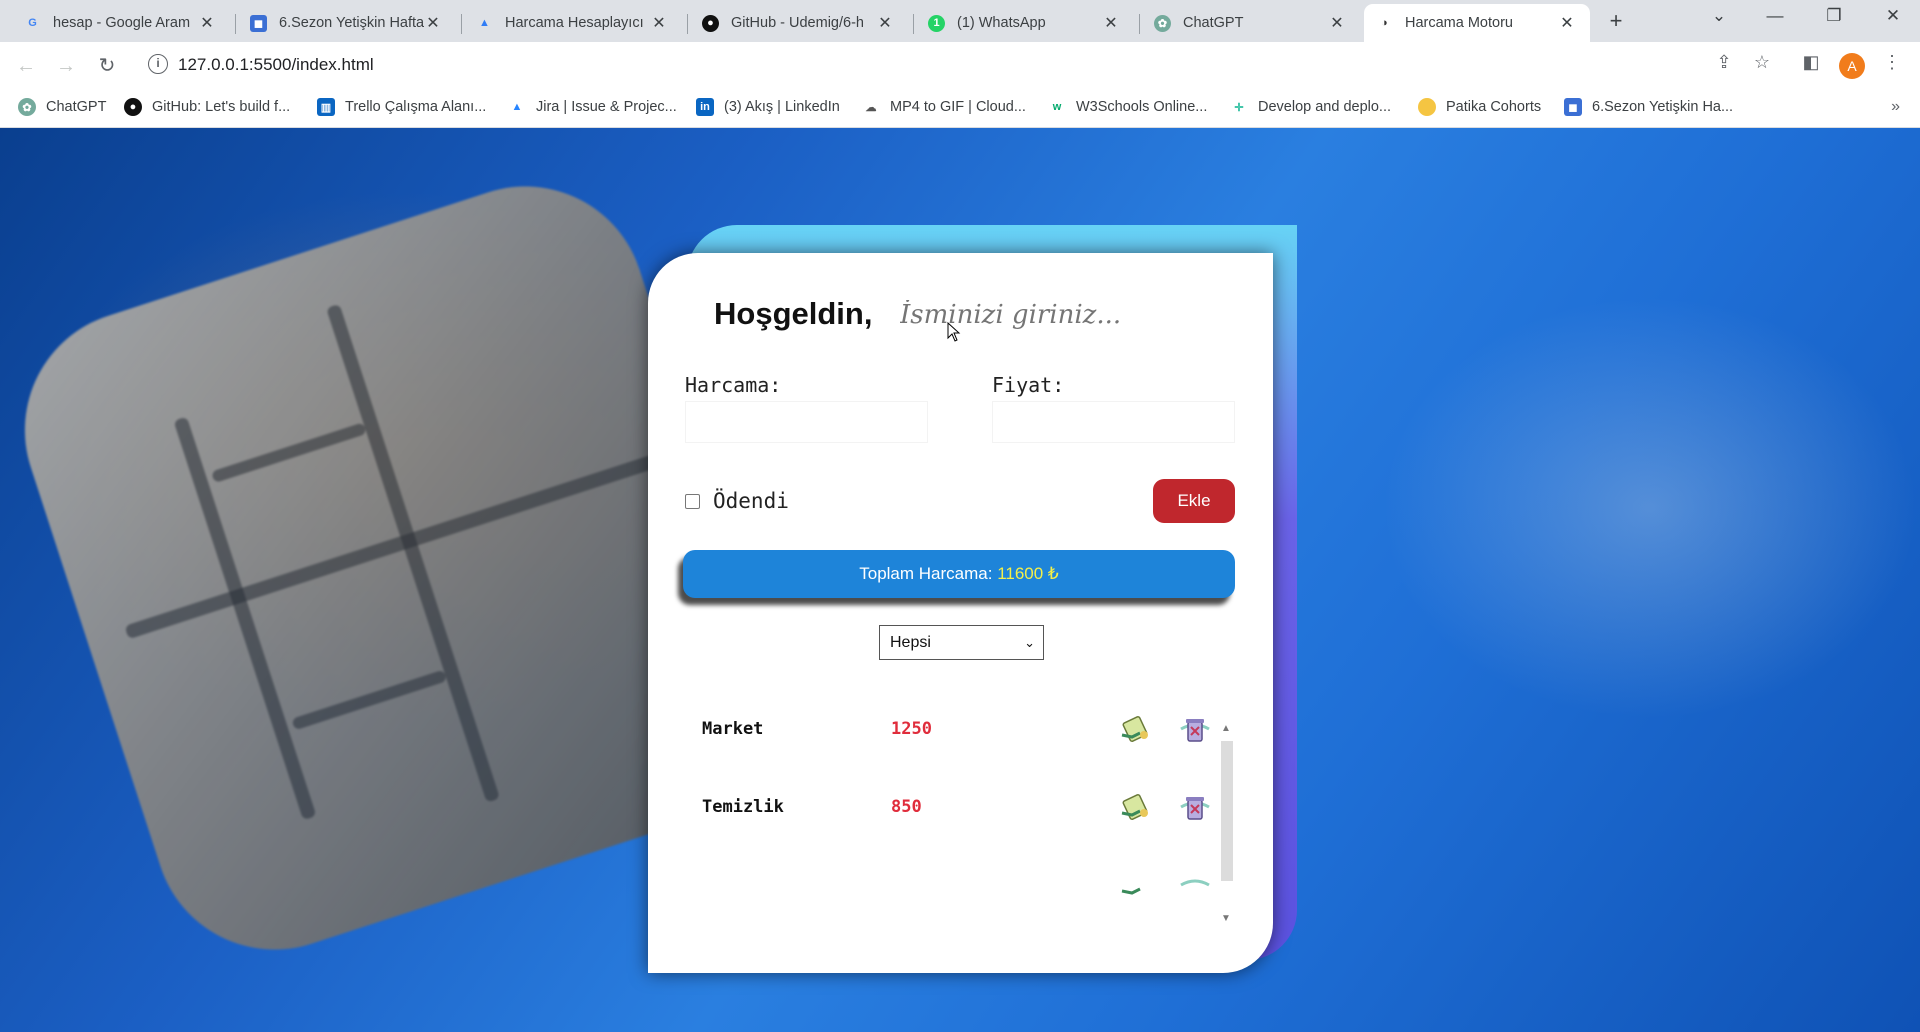  Describe the element at coordinates (62, 107) in the screenshot. I see `bookmark-chatgpt: ✿ ChatGPT` at that location.